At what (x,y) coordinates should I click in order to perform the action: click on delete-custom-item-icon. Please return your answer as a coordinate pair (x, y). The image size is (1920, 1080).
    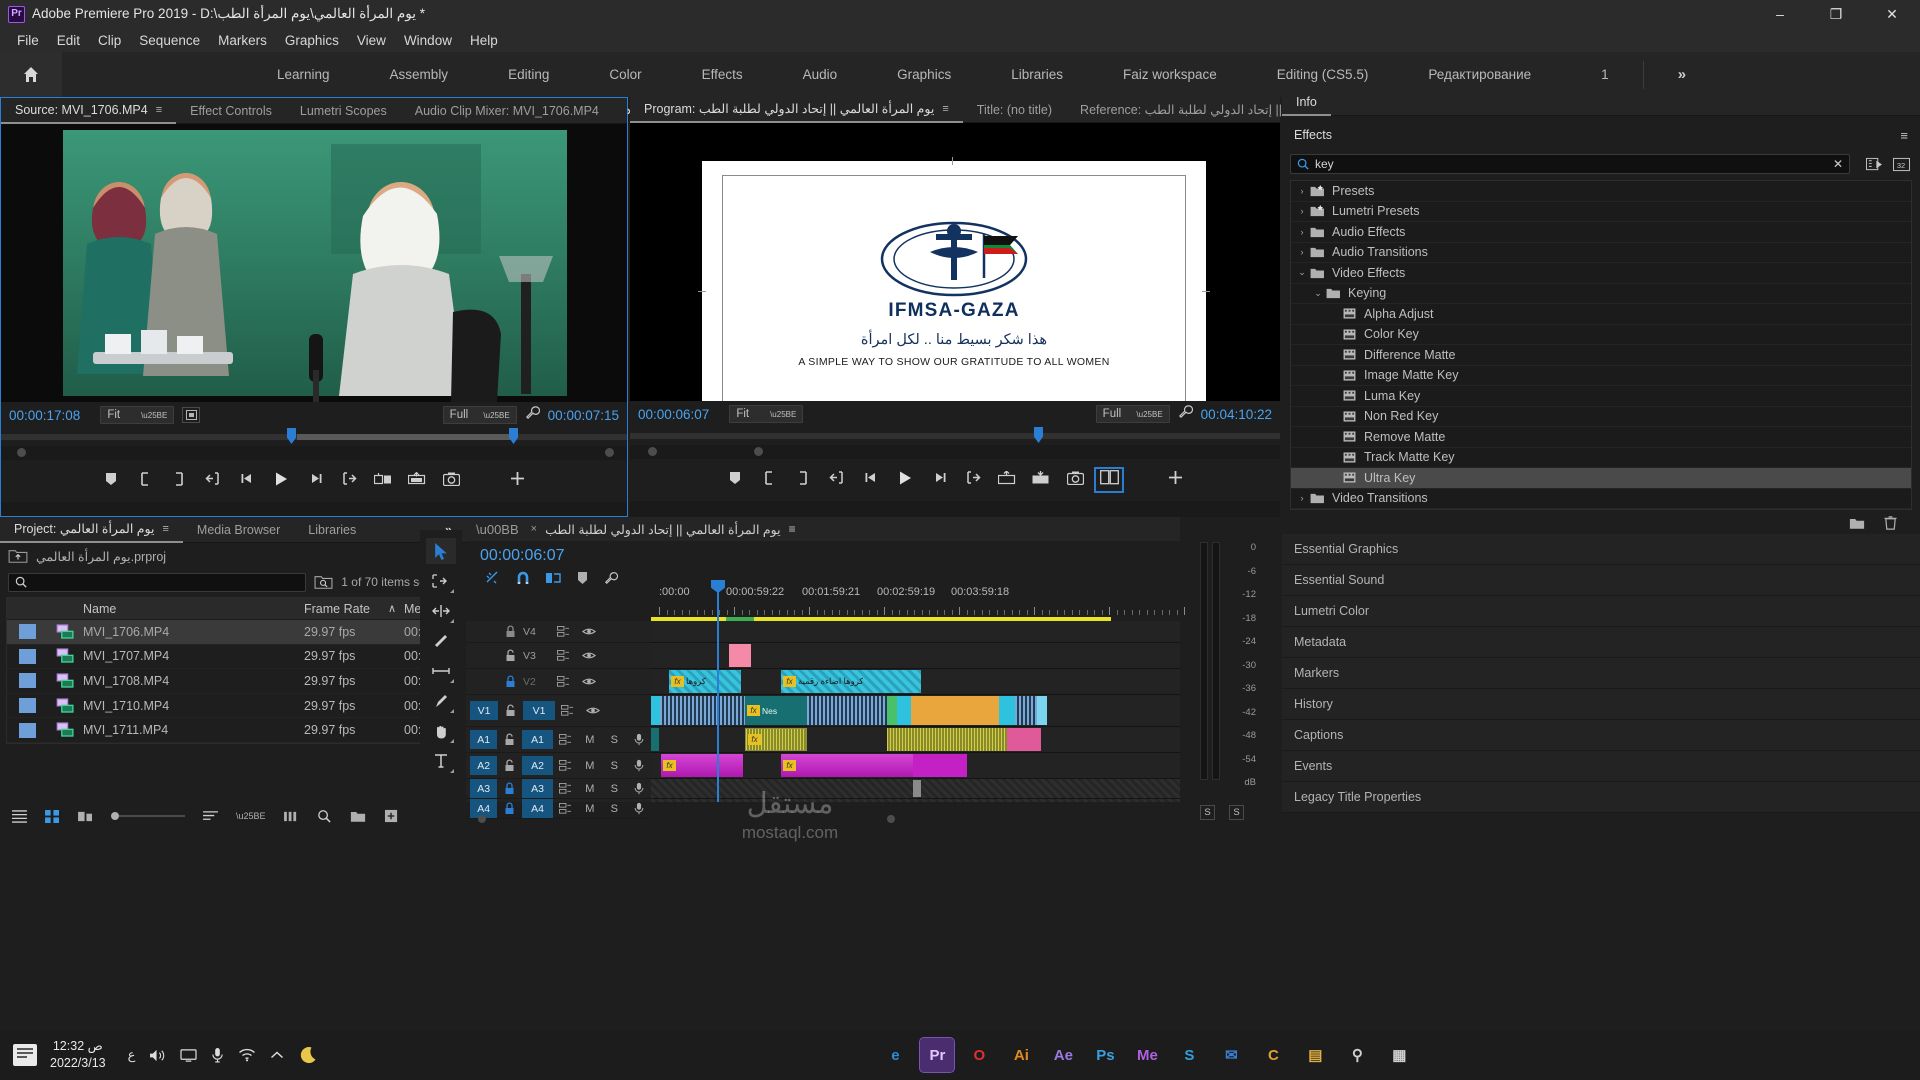
    Looking at the image, I should click on (1890, 523).